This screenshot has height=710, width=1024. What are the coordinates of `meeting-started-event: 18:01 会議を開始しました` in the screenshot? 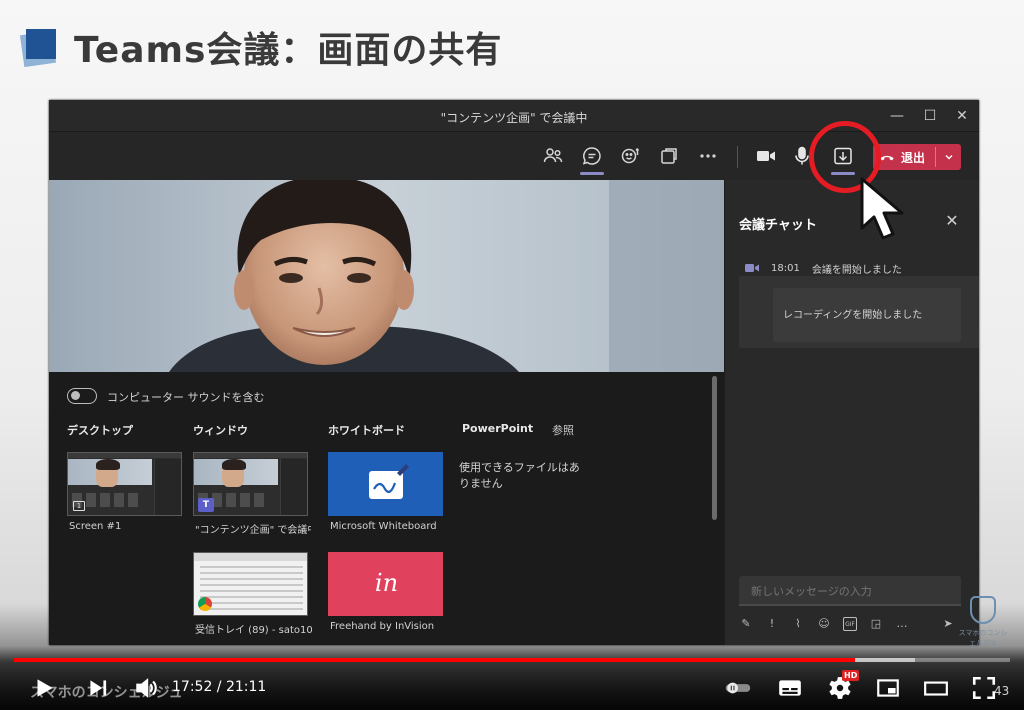 It's located at (823, 268).